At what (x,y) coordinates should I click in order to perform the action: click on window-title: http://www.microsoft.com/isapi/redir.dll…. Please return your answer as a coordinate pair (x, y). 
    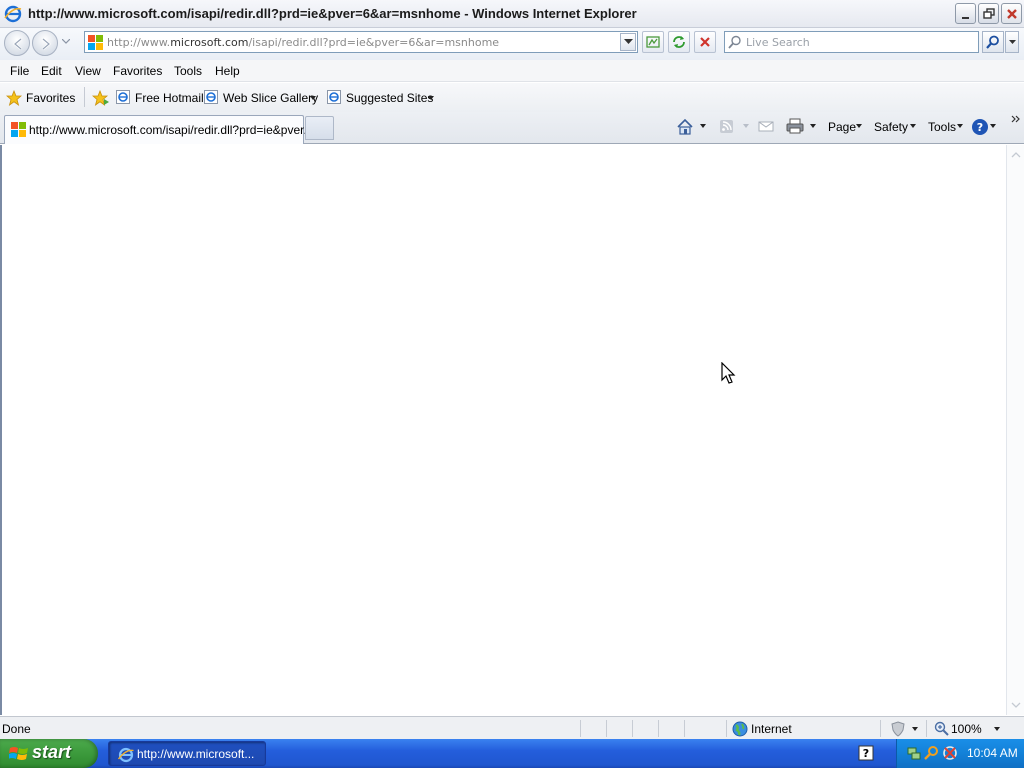
    Looking at the image, I should click on (332, 13).